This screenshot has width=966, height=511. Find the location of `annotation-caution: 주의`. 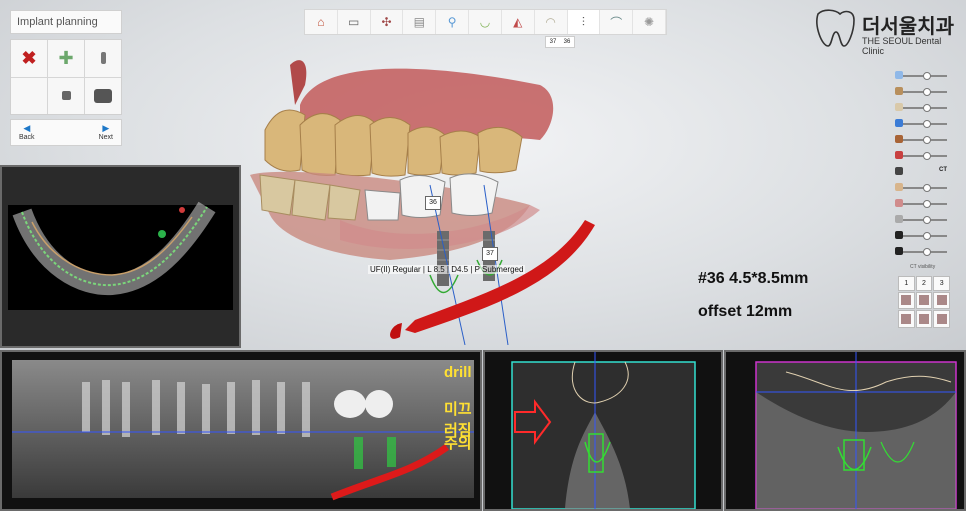

annotation-caution: 주의 is located at coordinates (458, 443).